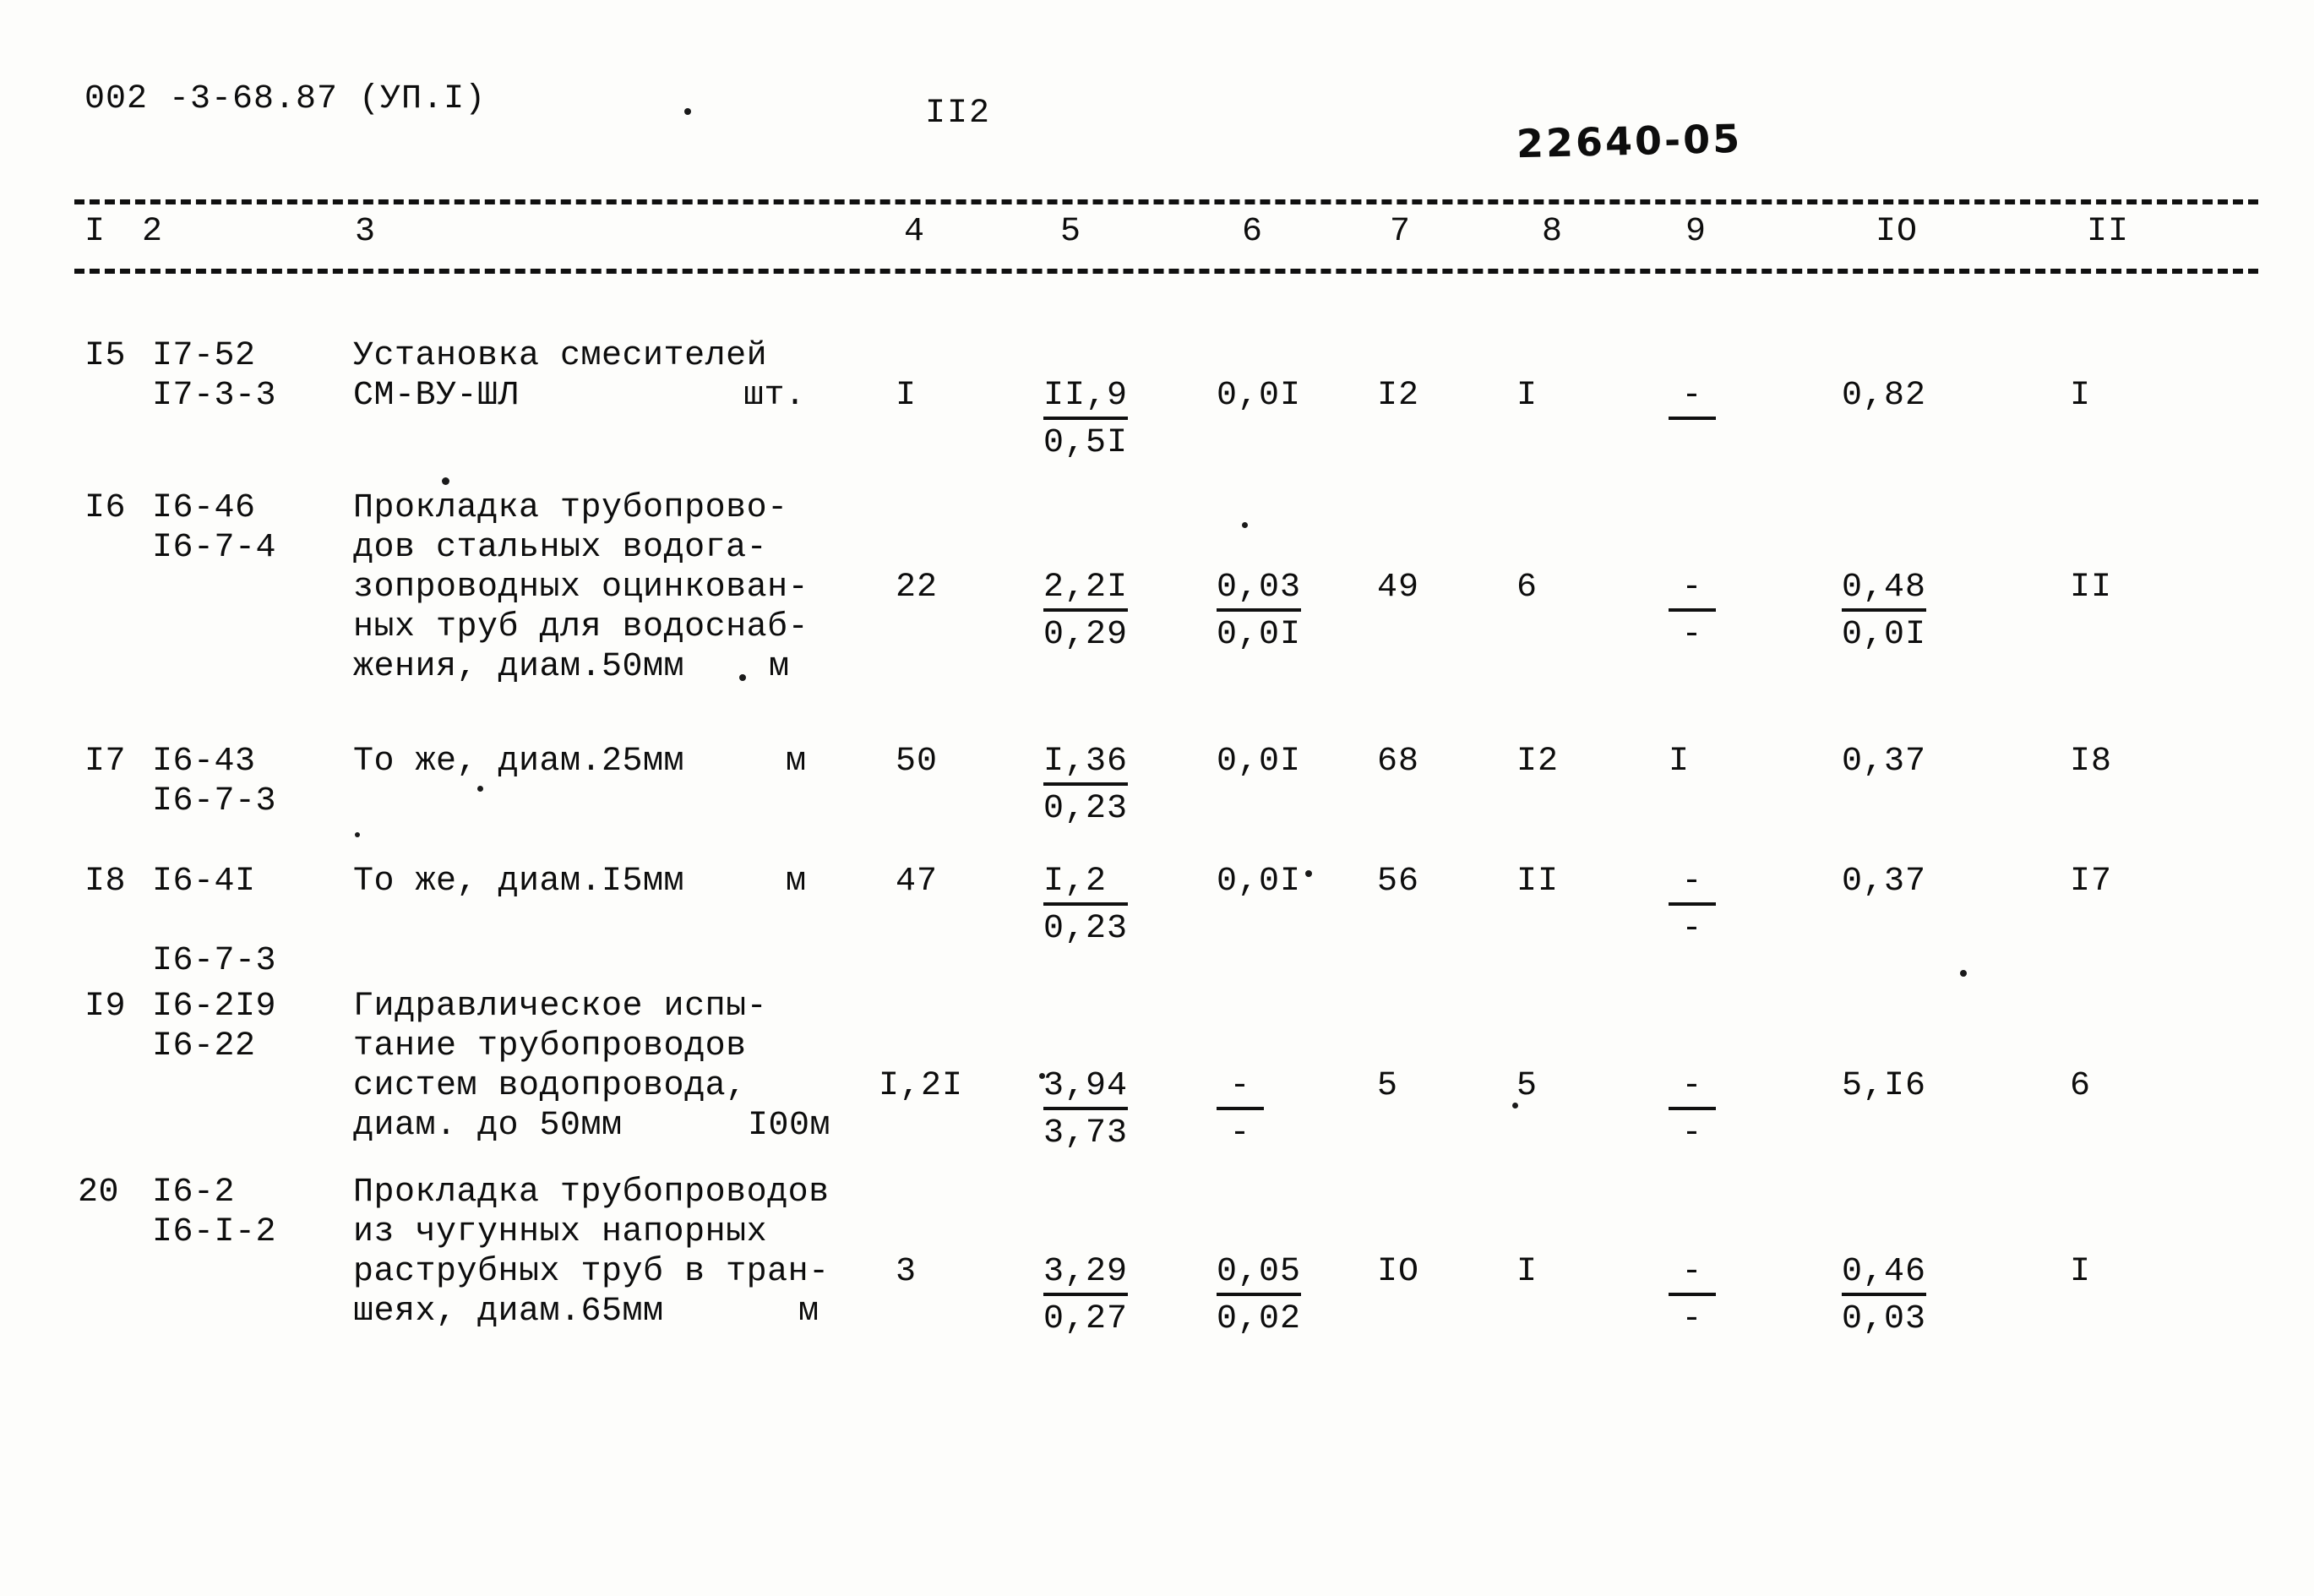  What do you see at coordinates (1527, 1086) in the screenshot?
I see `cell-col8: 5` at bounding box center [1527, 1086].